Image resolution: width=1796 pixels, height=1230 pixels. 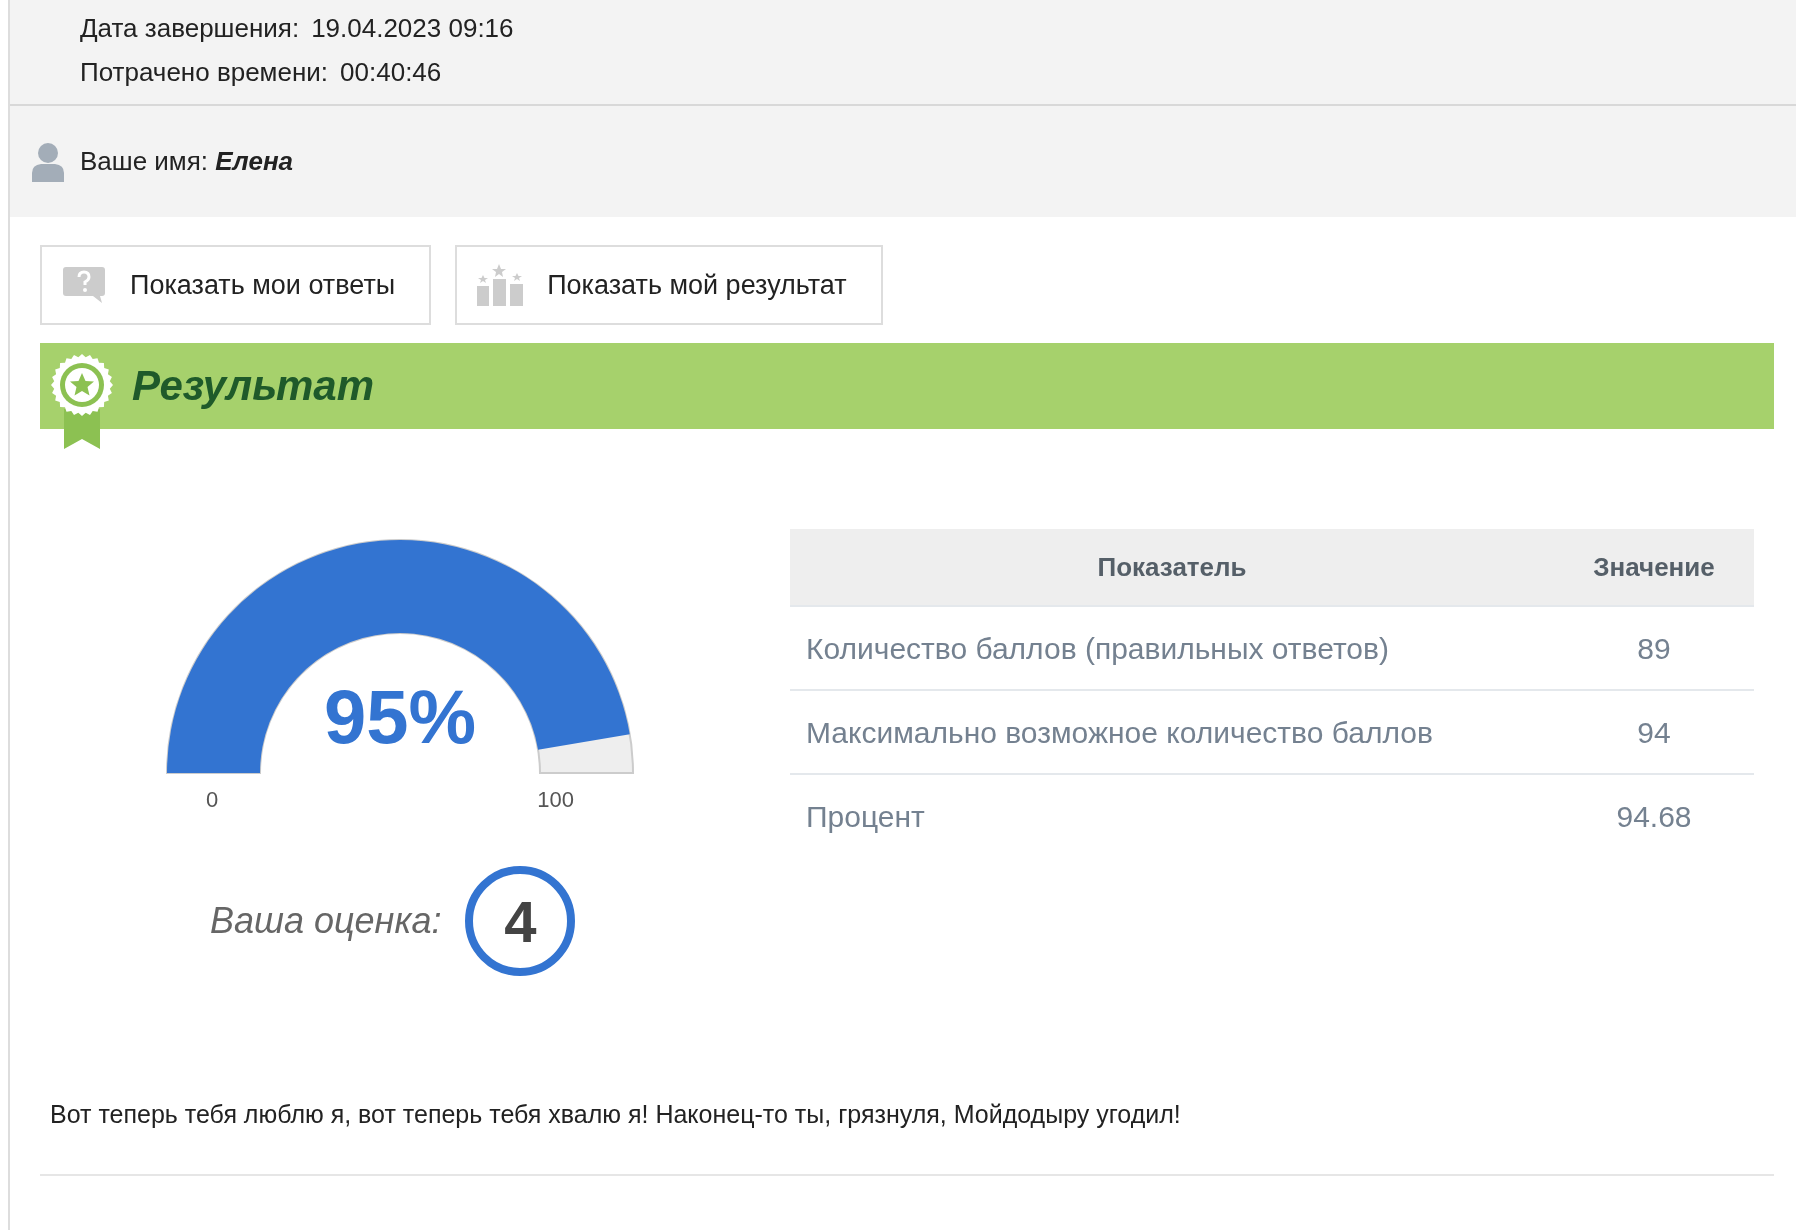 What do you see at coordinates (1172, 567) in the screenshot?
I see `column-header: Показатель` at bounding box center [1172, 567].